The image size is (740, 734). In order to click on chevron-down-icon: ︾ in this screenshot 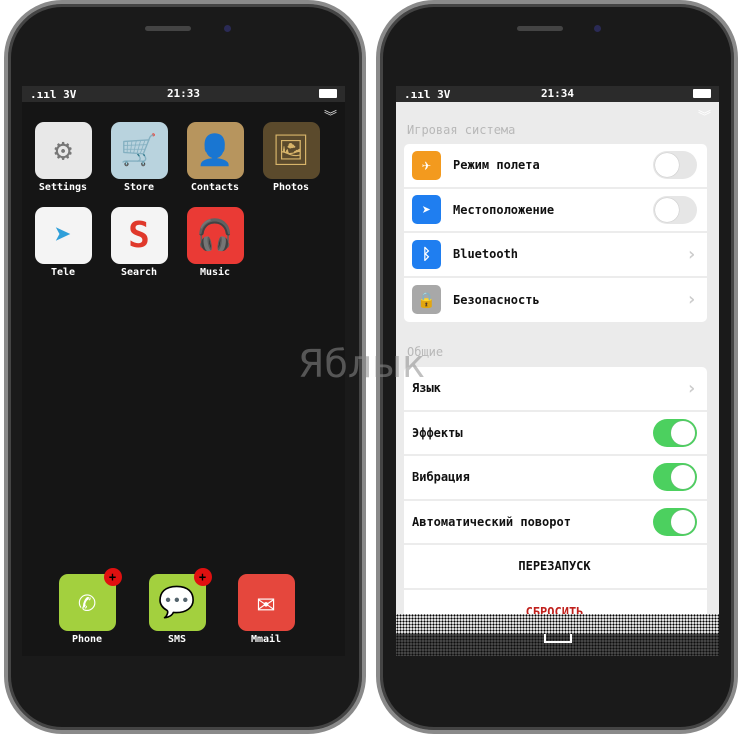, I will do `click(704, 115)`.